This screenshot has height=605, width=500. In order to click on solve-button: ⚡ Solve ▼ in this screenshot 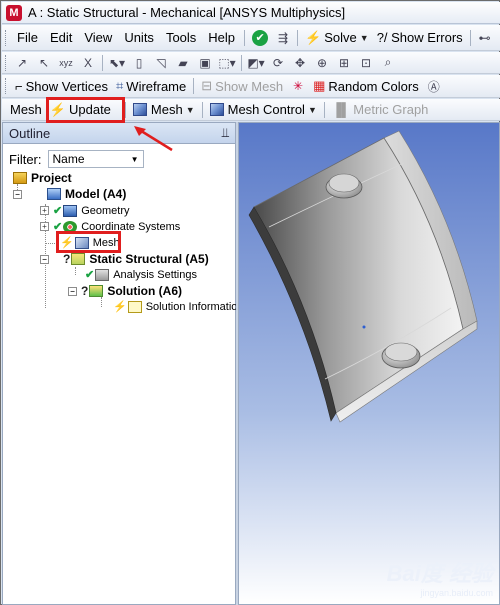, I will do `click(337, 38)`.